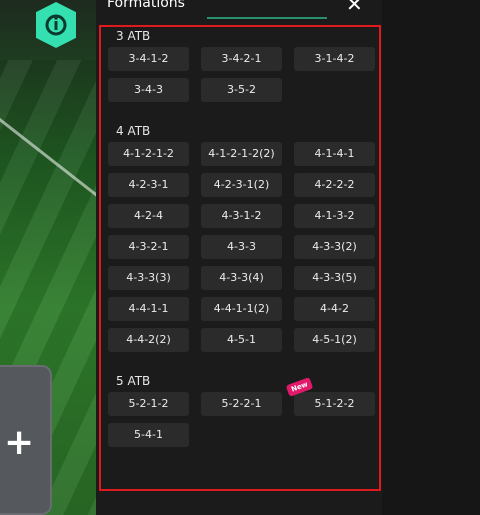 This screenshot has height=515, width=480. I want to click on group-5-atb: 5 ATB 5-2-1-2 5-2-2-1 New 5-1-2-2 5-4-1, so click(243, 410).